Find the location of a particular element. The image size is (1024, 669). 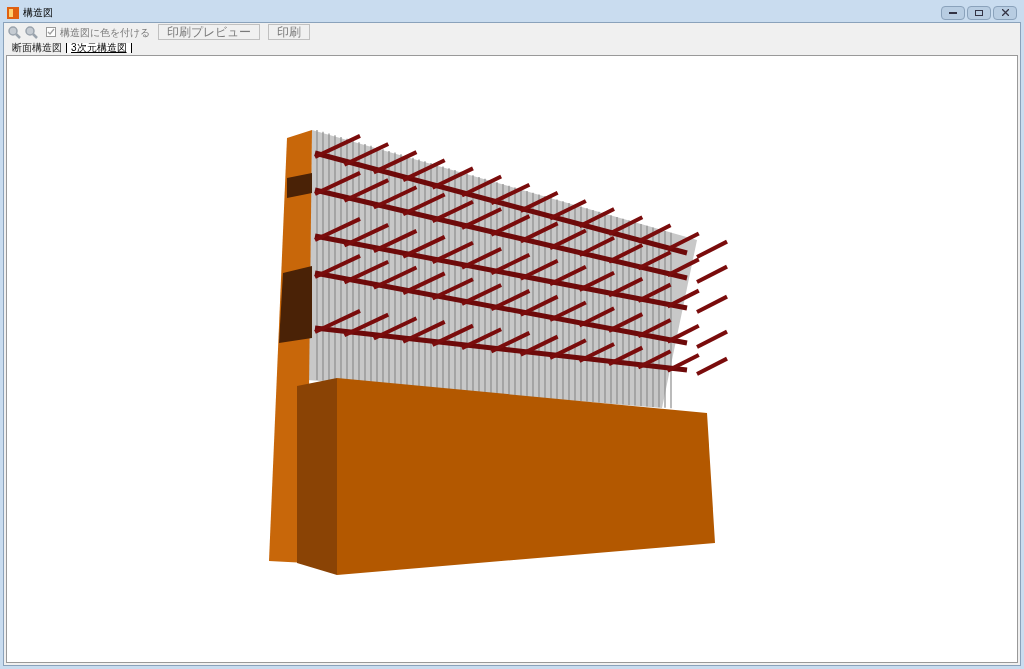

check-icon is located at coordinates (51, 32).